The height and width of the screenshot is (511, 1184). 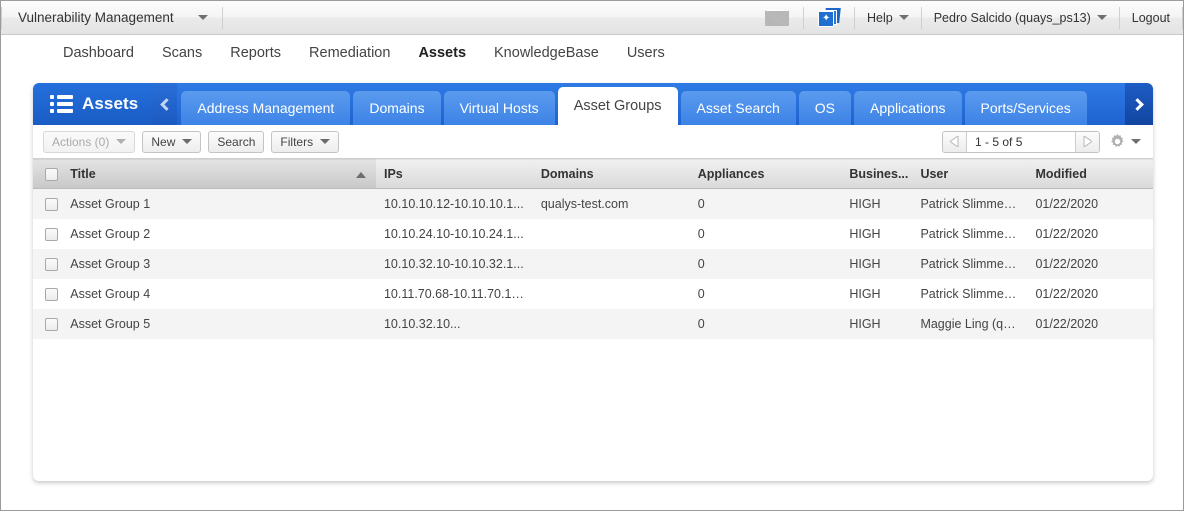 I want to click on tab-domains: Domains, so click(x=397, y=108).